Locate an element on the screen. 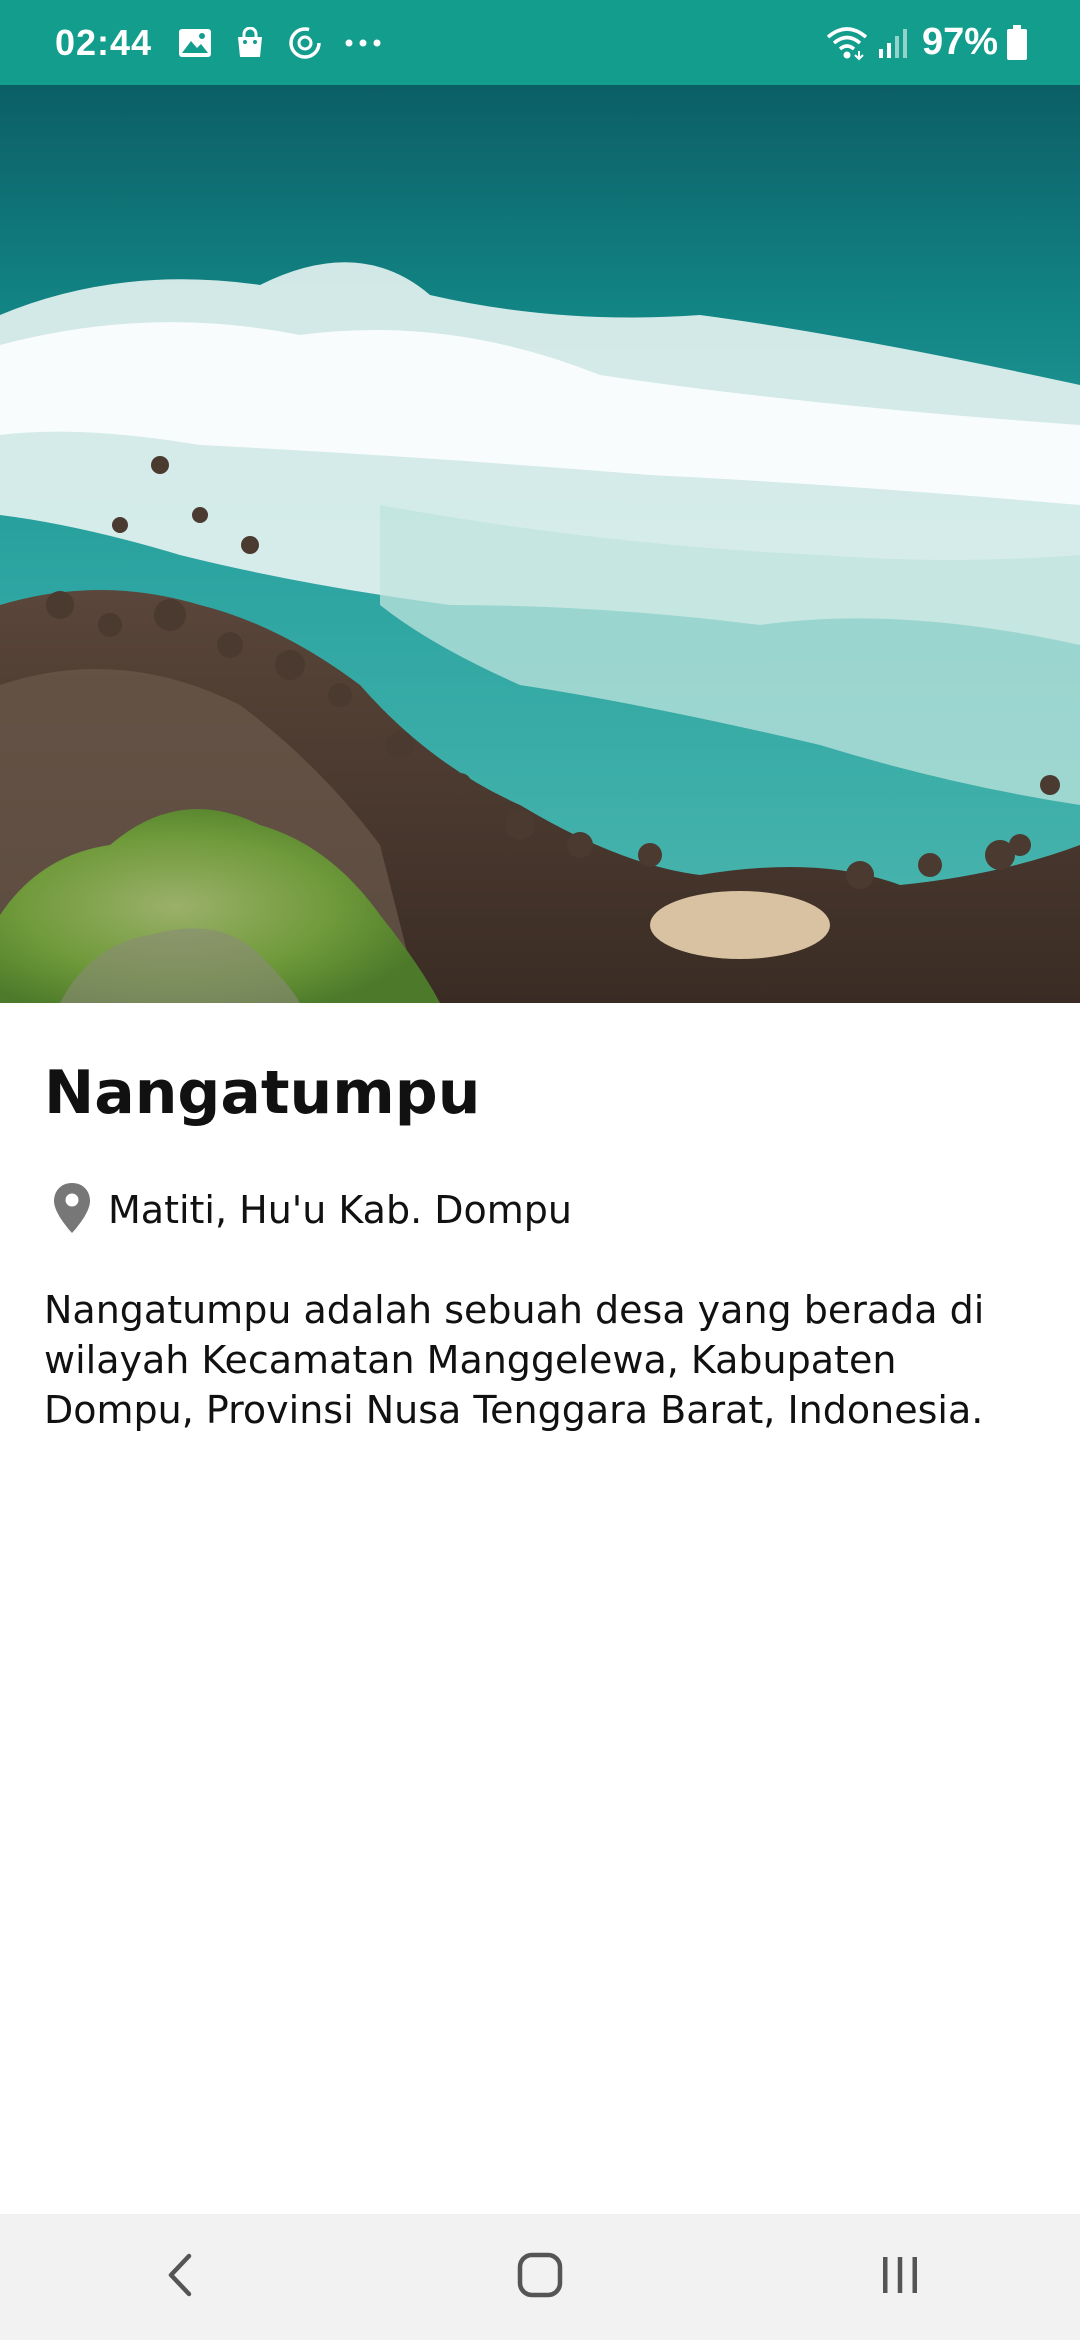 The image size is (1080, 2340). image-icon is located at coordinates (195, 43).